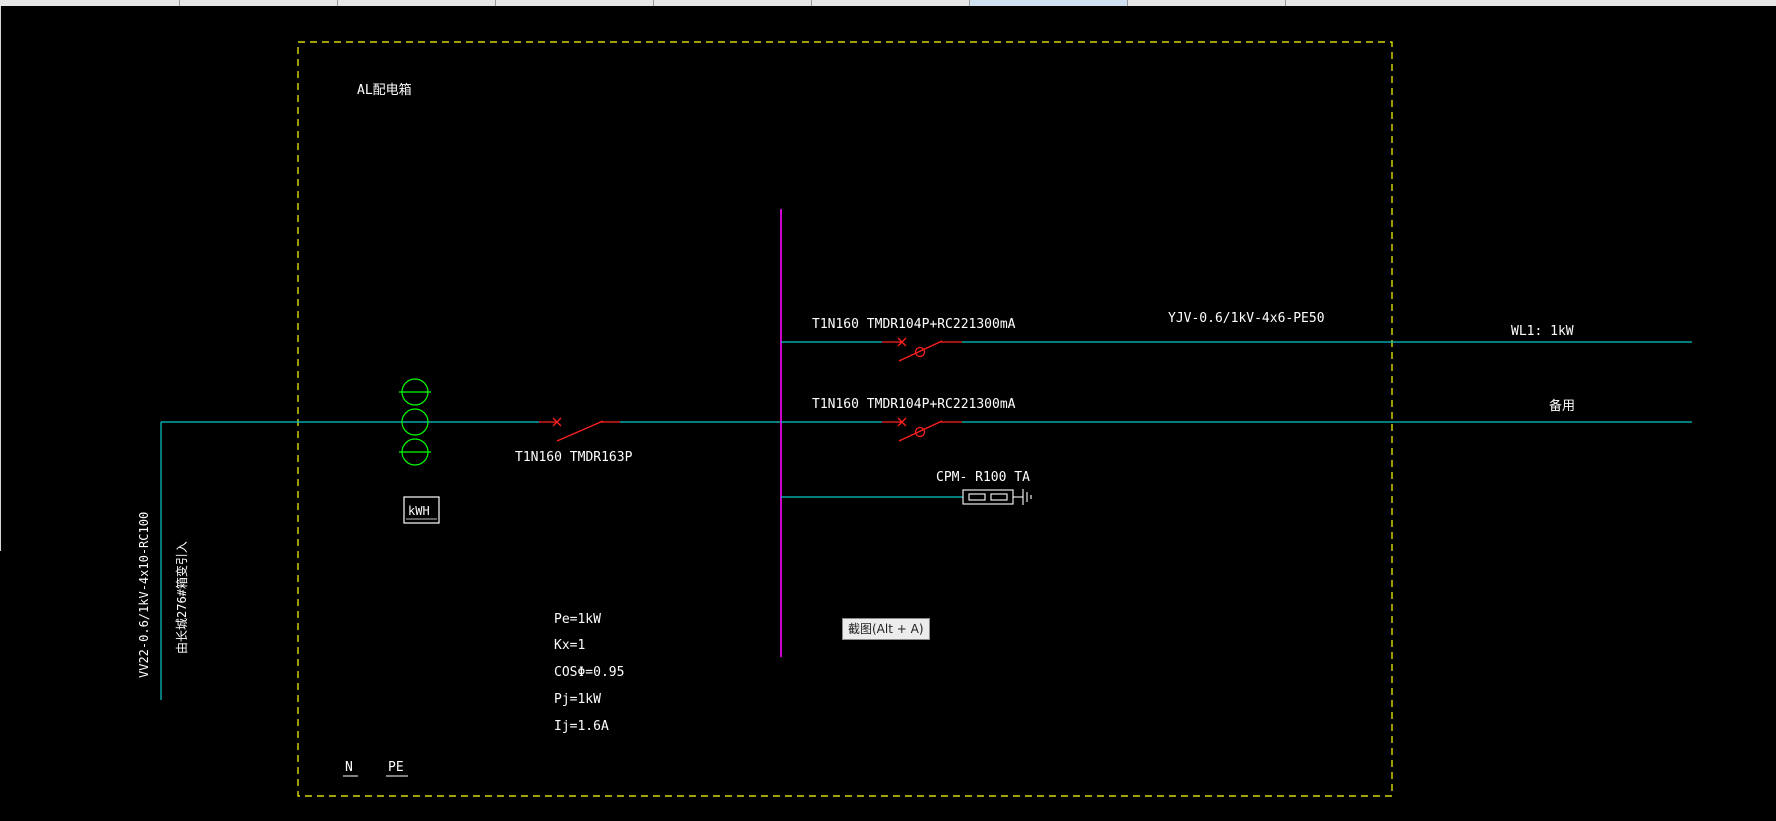 This screenshot has width=1776, height=821. Describe the element at coordinates (914, 324) in the screenshot. I see `feeder-1-breaker-label: T1N160 TMDR104P+RC221300mA` at that location.